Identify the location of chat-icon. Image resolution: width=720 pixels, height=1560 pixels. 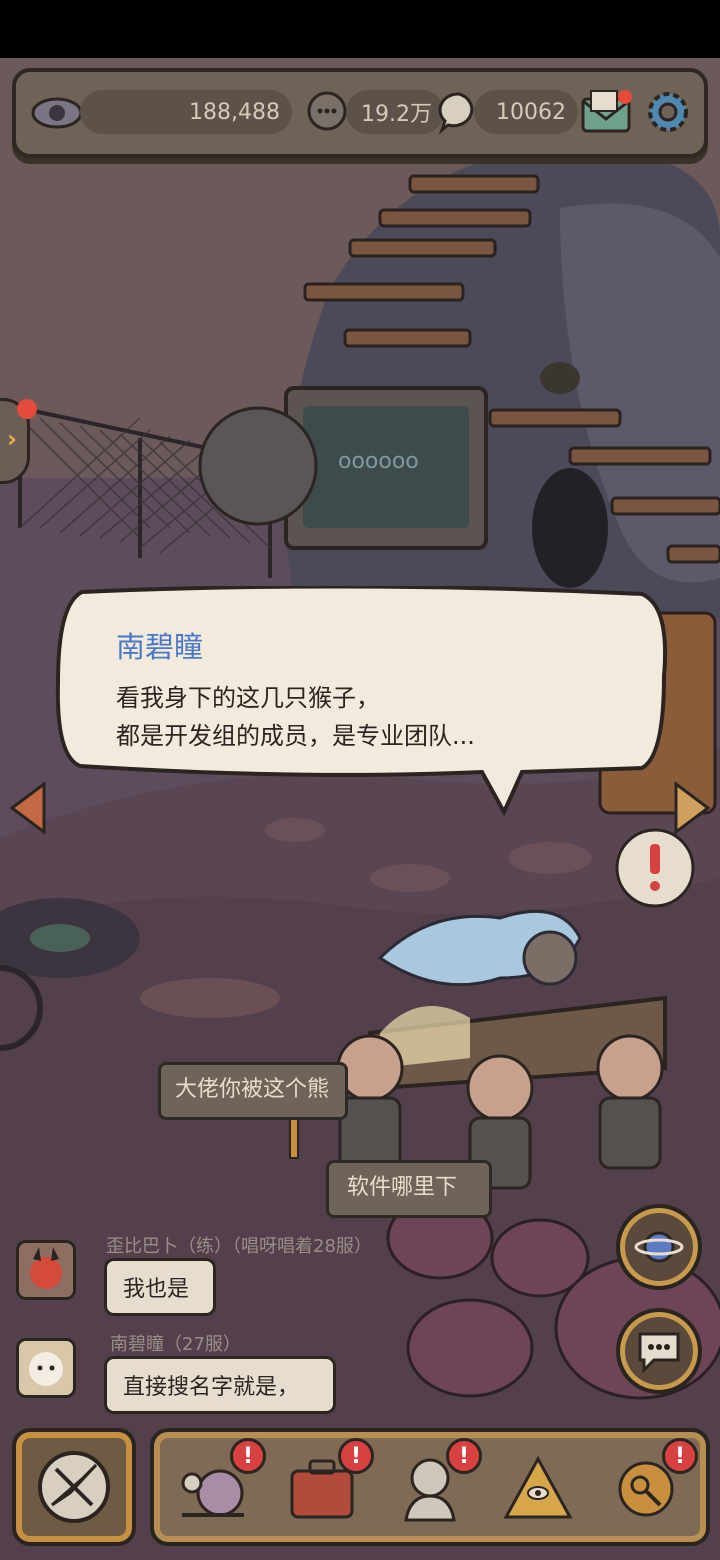
(659, 1353).